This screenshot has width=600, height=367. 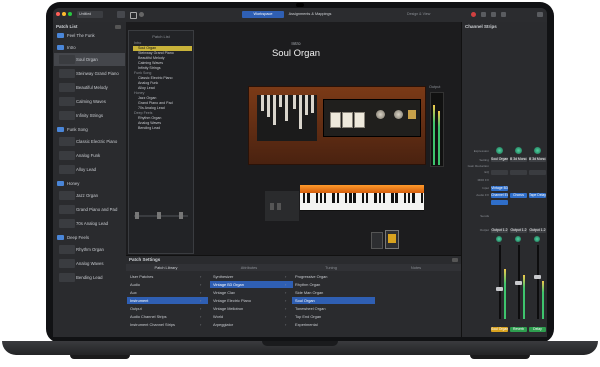 What do you see at coordinates (333, 308) in the screenshot?
I see `patch-item: Tonewheel Organ` at bounding box center [333, 308].